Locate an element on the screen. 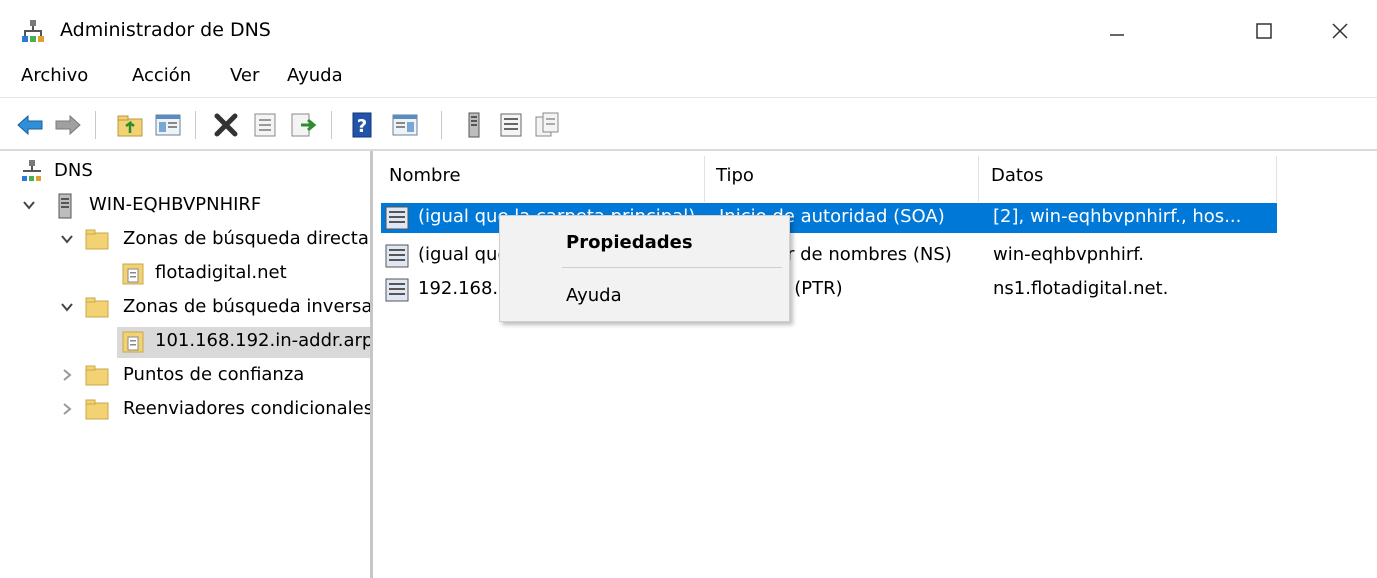 This screenshot has width=1377, height=578. context-menu: Propiedades Ayuda is located at coordinates (644, 268).